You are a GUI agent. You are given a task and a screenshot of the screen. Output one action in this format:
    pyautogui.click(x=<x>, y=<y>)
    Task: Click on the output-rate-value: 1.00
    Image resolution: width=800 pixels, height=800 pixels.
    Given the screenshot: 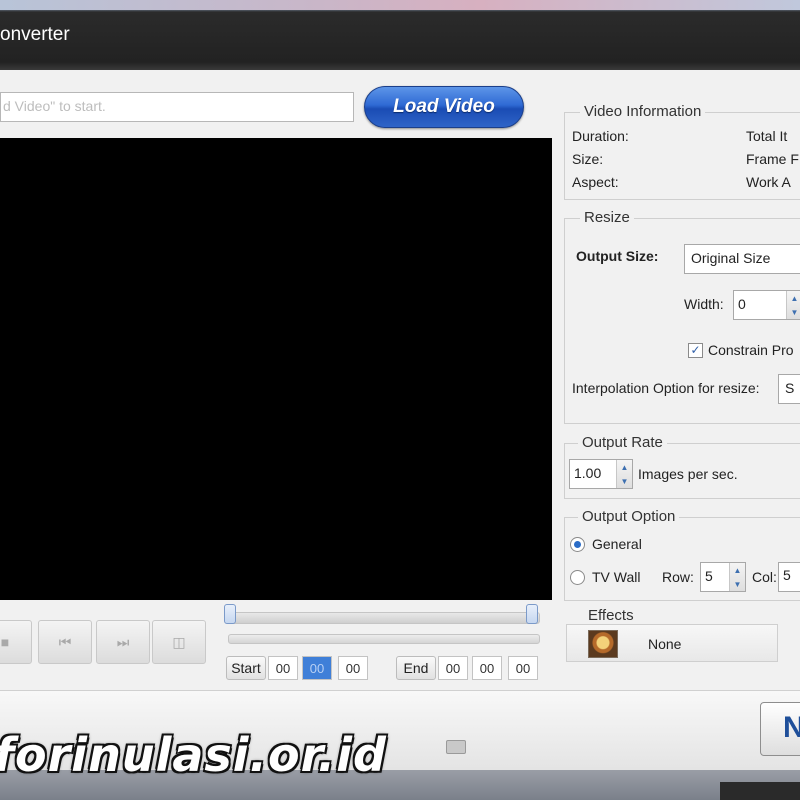 What is the action you would take?
    pyautogui.click(x=588, y=473)
    